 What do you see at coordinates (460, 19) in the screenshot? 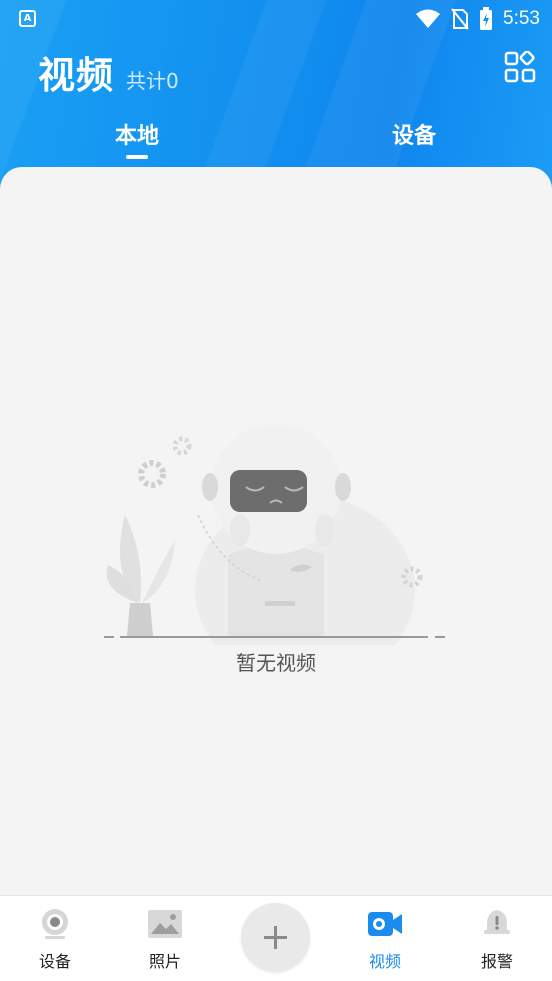
I see `no-sim-icon` at bounding box center [460, 19].